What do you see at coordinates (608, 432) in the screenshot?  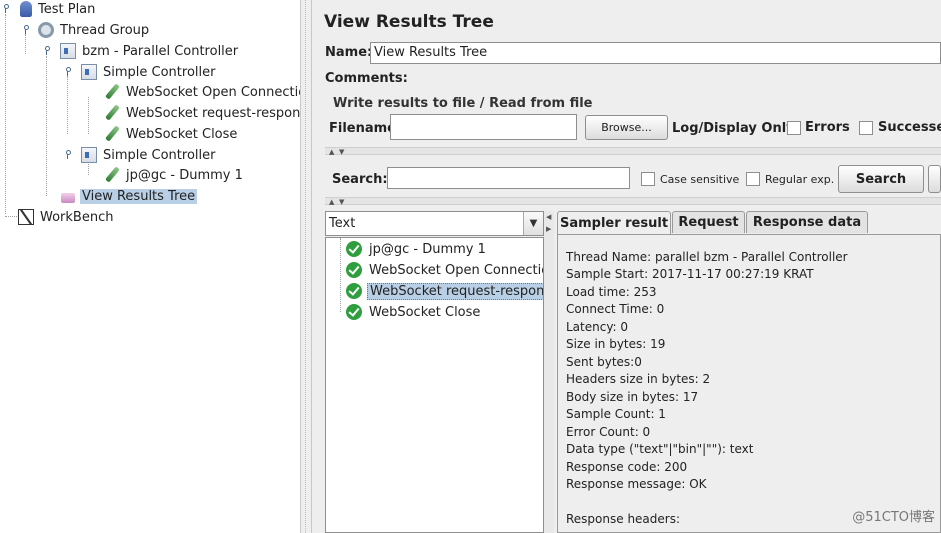 I see `result-line: Error Count: 0` at bounding box center [608, 432].